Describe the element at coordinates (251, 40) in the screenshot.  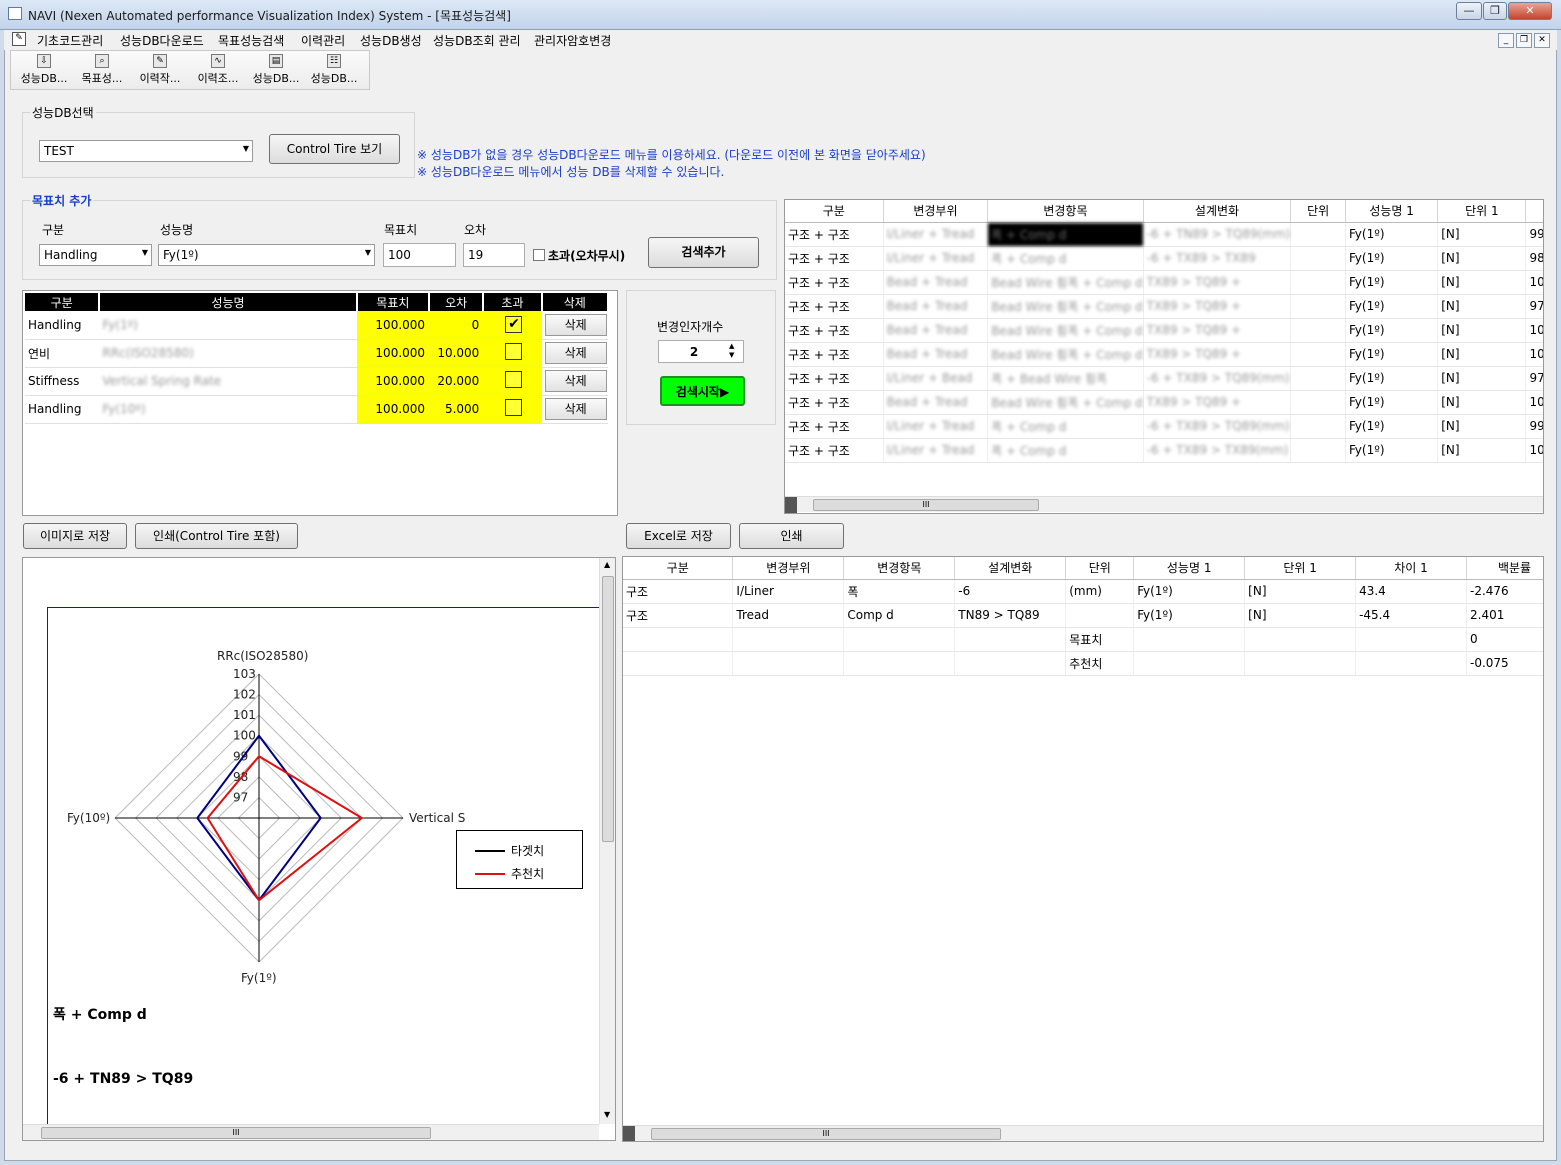
I see `menu-item-target-search: 목표성능검색` at that location.